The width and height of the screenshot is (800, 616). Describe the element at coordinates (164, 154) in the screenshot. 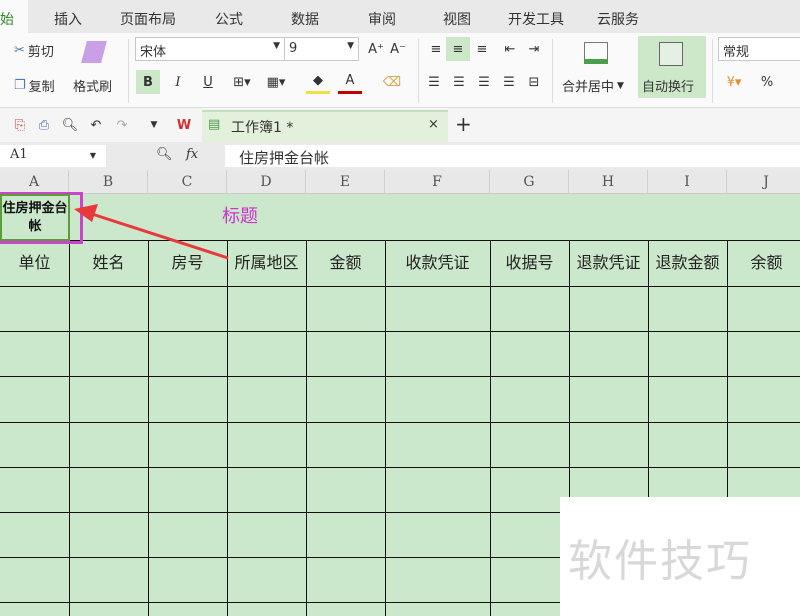

I see `zoom-icon: 🔍︎` at that location.